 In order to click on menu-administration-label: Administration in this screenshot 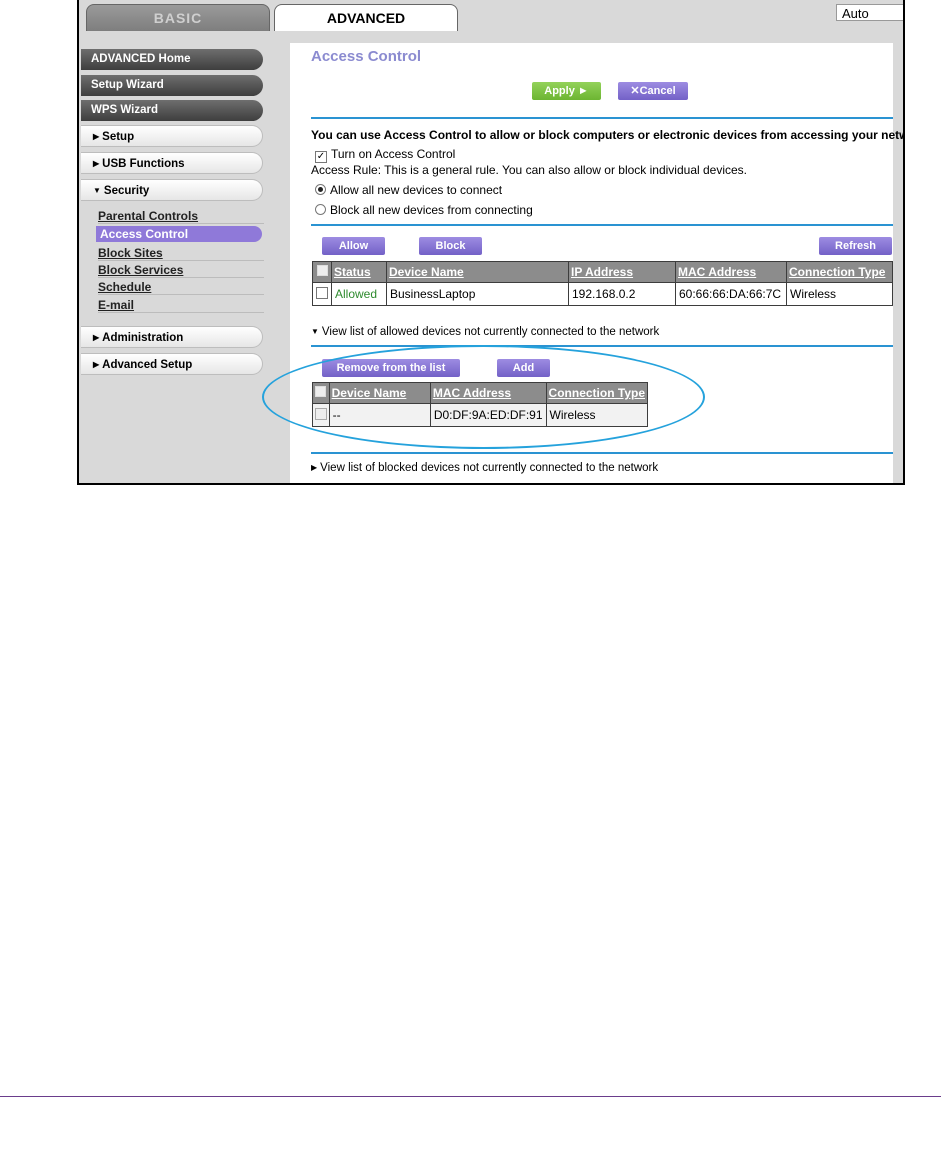, I will do `click(143, 338)`.